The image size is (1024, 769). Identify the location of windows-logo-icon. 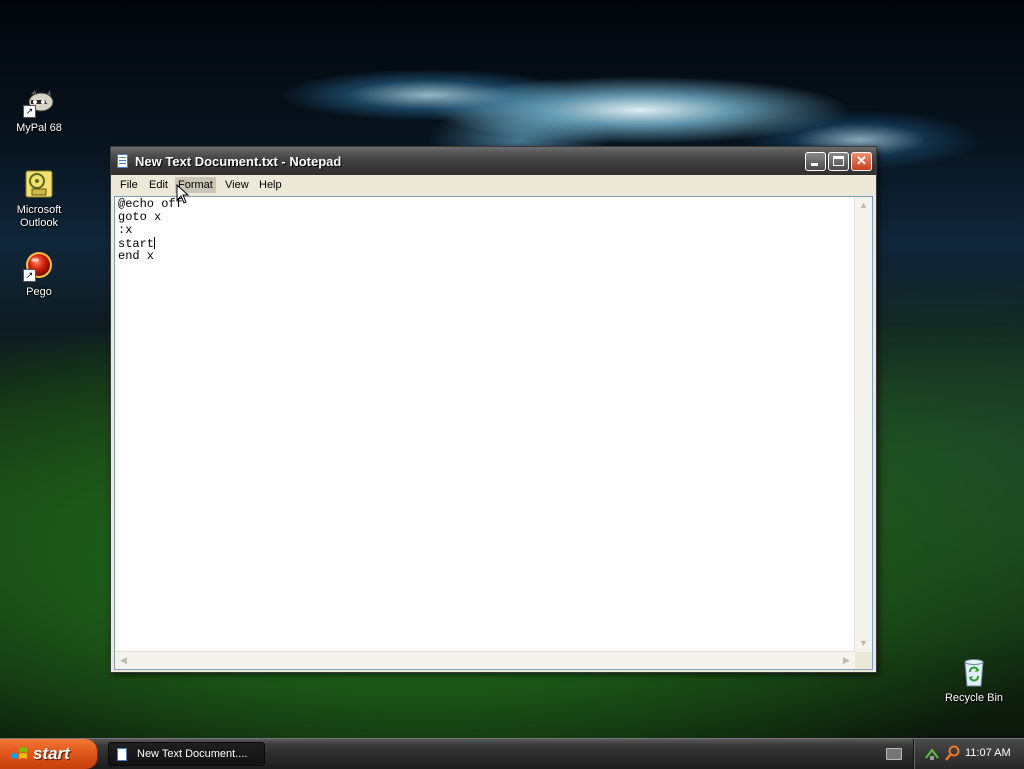
(19, 753).